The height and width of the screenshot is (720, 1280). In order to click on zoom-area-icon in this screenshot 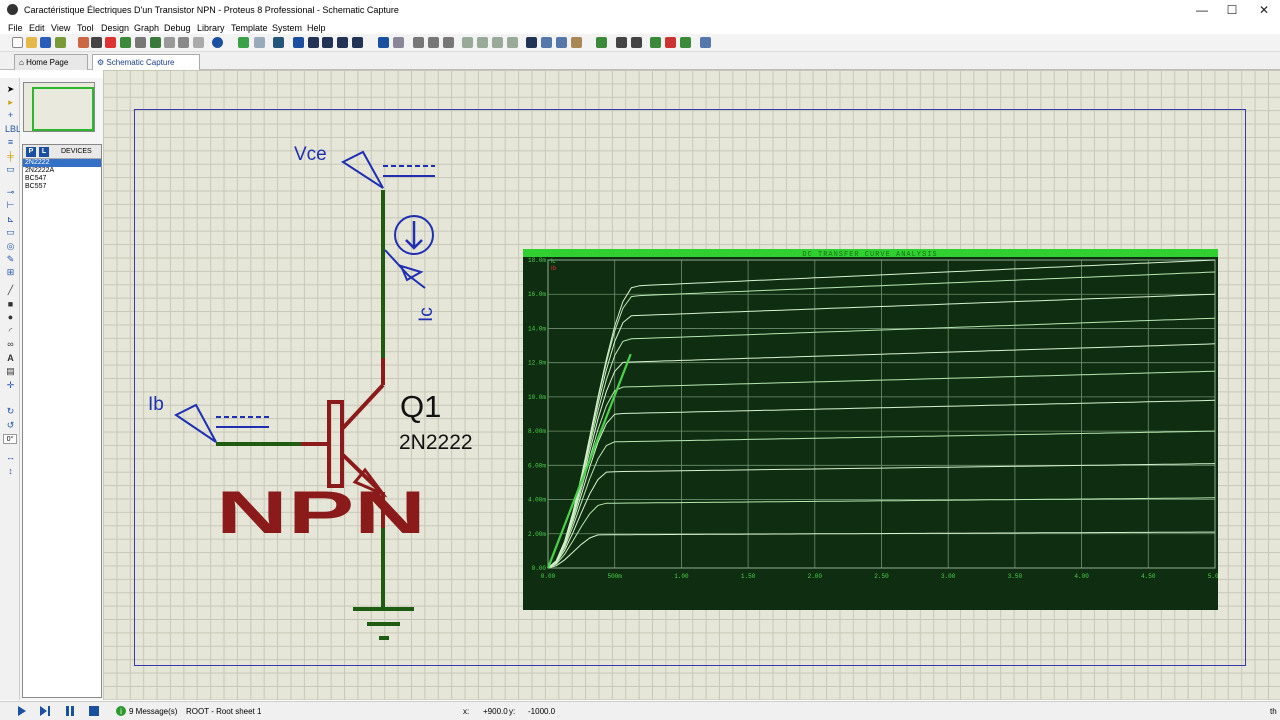, I will do `click(357, 42)`.